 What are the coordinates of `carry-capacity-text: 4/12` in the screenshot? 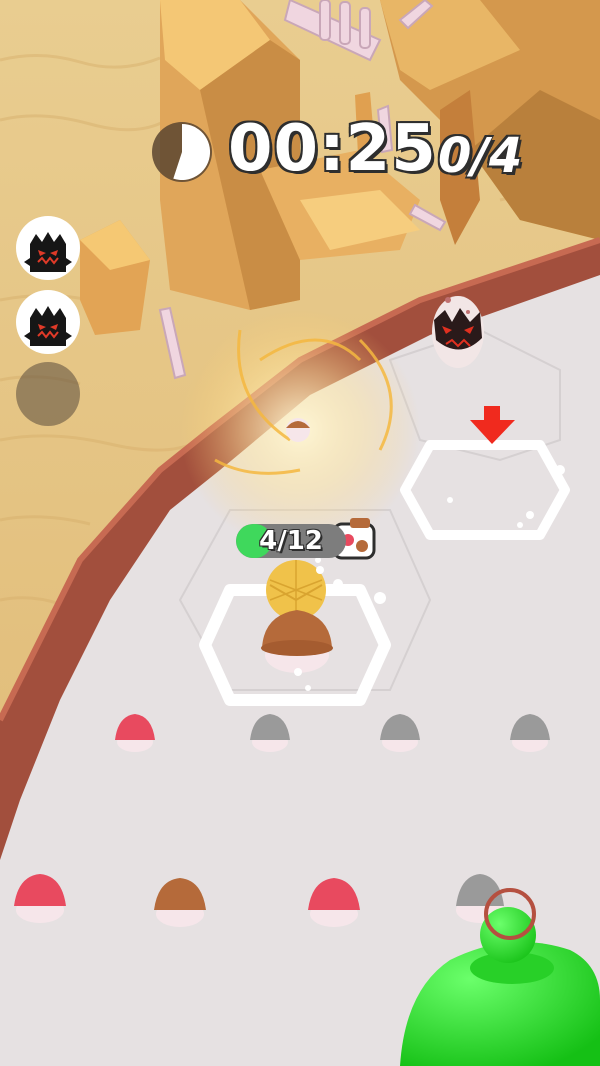 It's located at (291, 541).